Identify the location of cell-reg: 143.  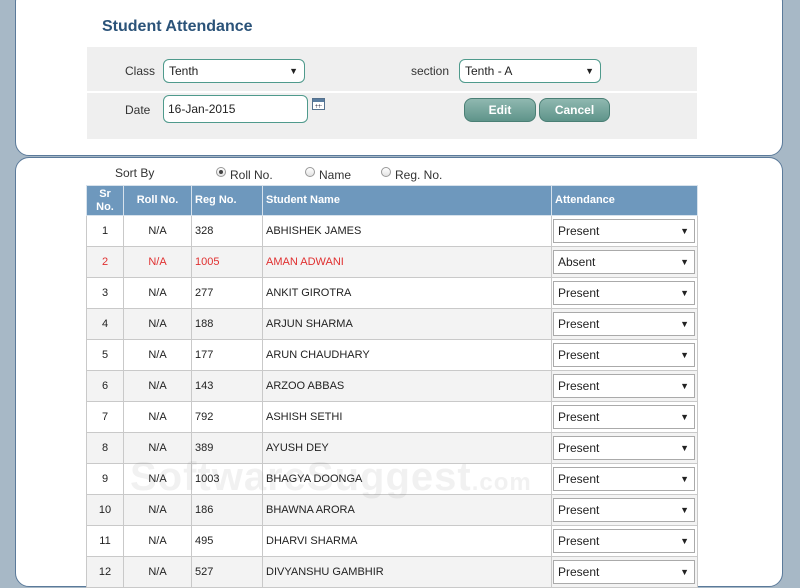
(227, 386).